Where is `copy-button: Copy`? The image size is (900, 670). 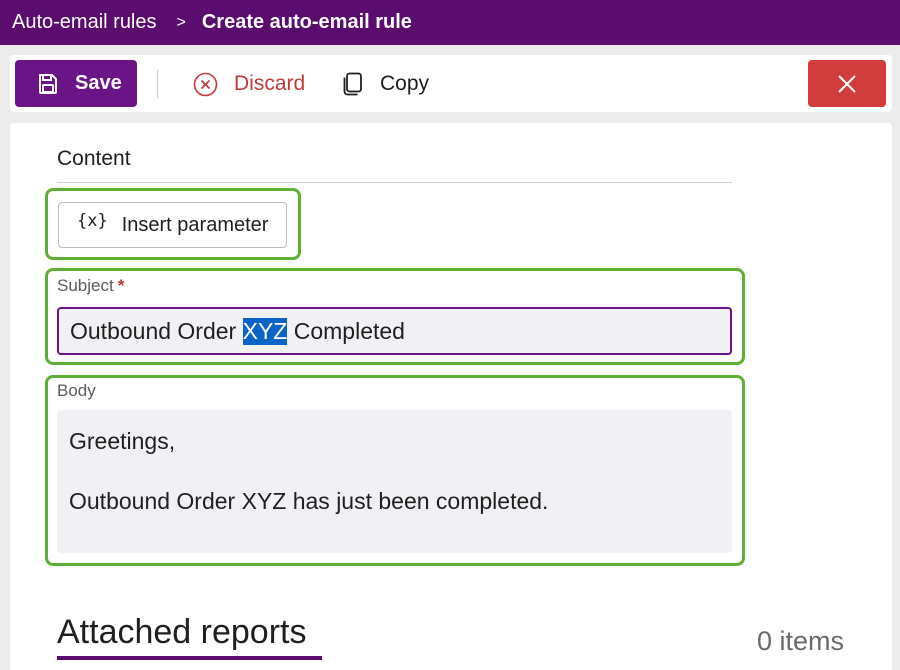 copy-button: Copy is located at coordinates (385, 84).